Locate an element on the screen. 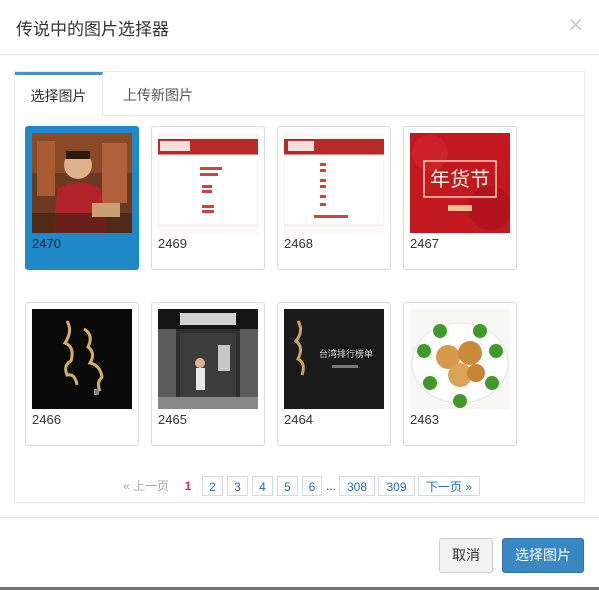 The image size is (599, 590). image-id-label: 2468 is located at coordinates (298, 243).